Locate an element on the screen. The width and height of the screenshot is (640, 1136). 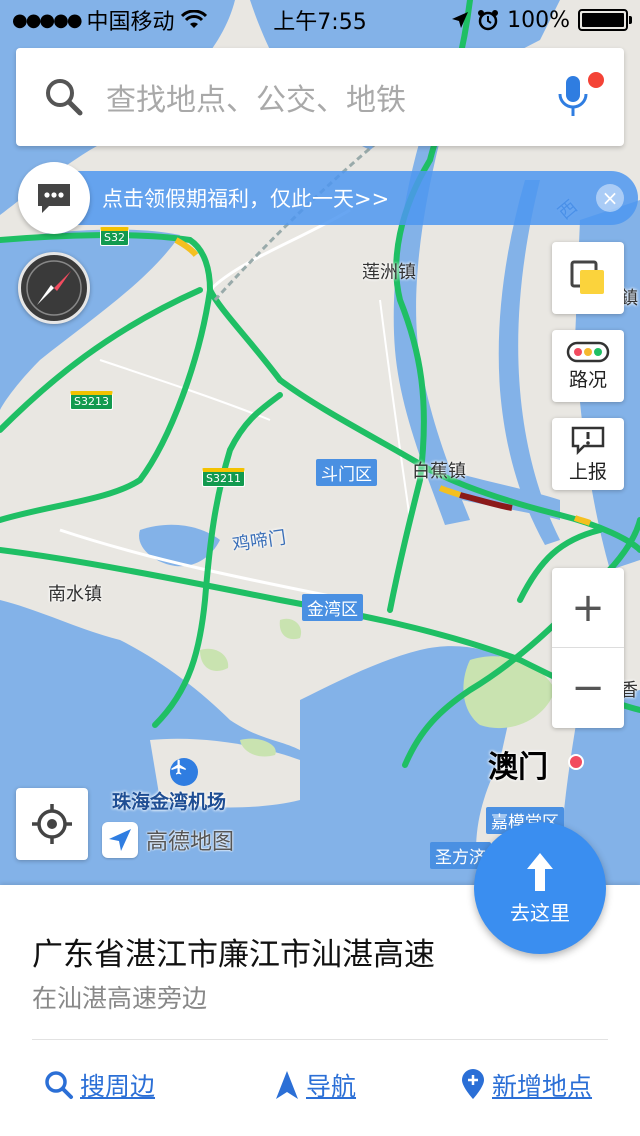
district-jinwan: 金湾区 is located at coordinates (332, 607).